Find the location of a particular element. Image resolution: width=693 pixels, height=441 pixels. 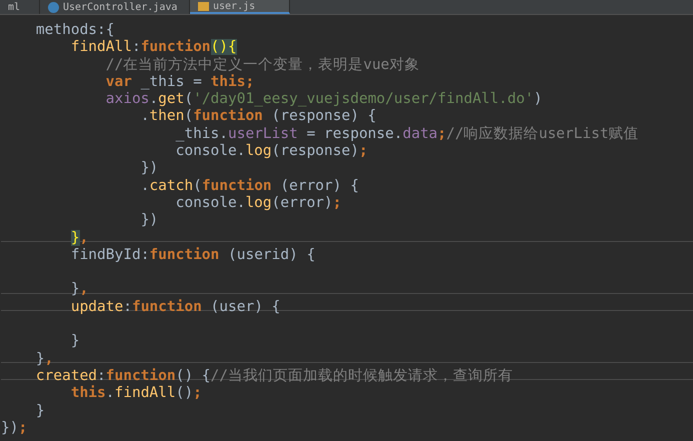

class-icon is located at coordinates (53, 7).